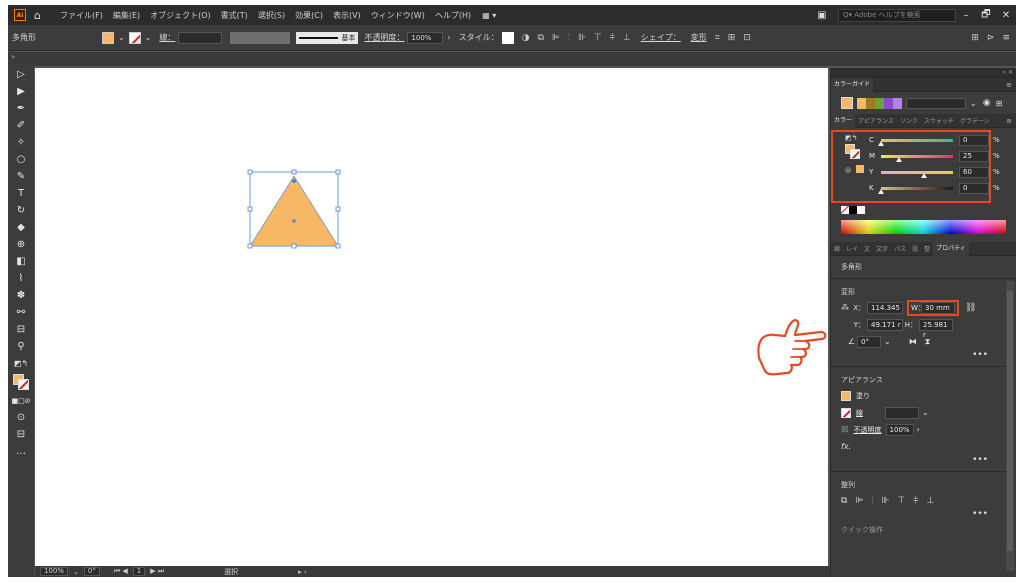  What do you see at coordinates (54, 571) in the screenshot?
I see `zoom-level-select: 100%` at bounding box center [54, 571].